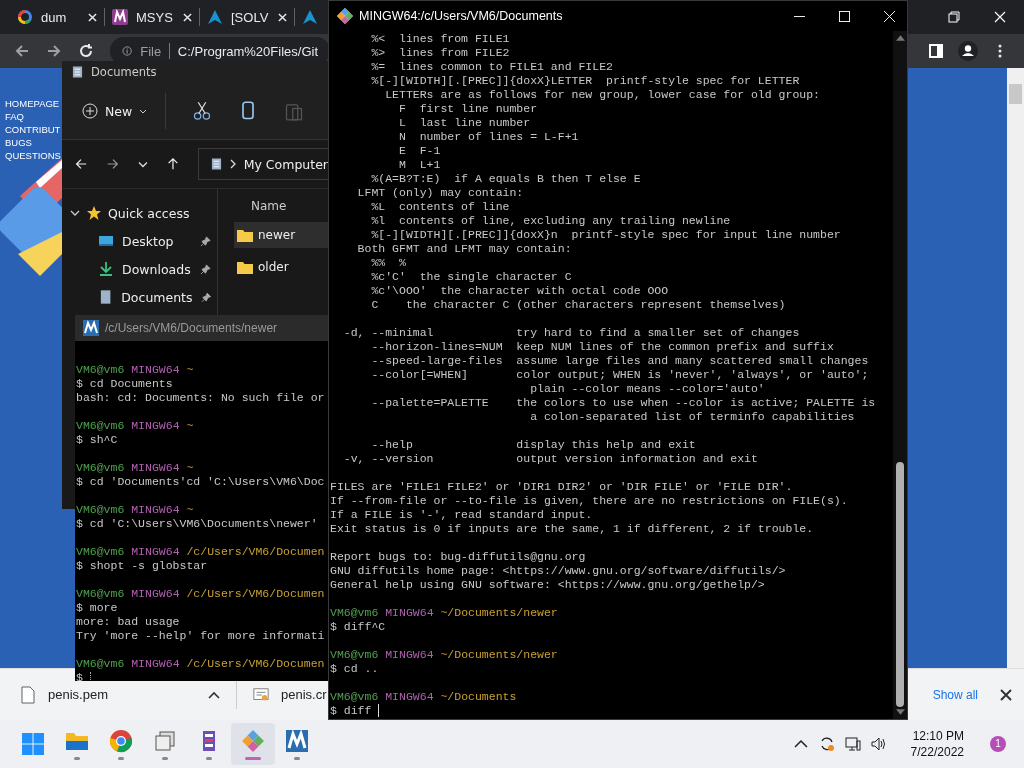  I want to click on chevron-icon, so click(75, 213).